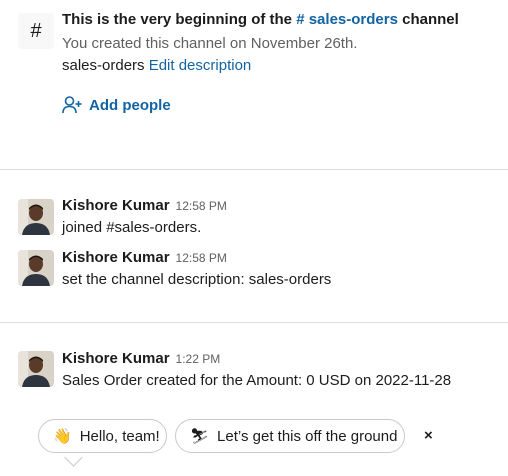  I want to click on channel-description-row: sales-orders Edit description, so click(156, 65).